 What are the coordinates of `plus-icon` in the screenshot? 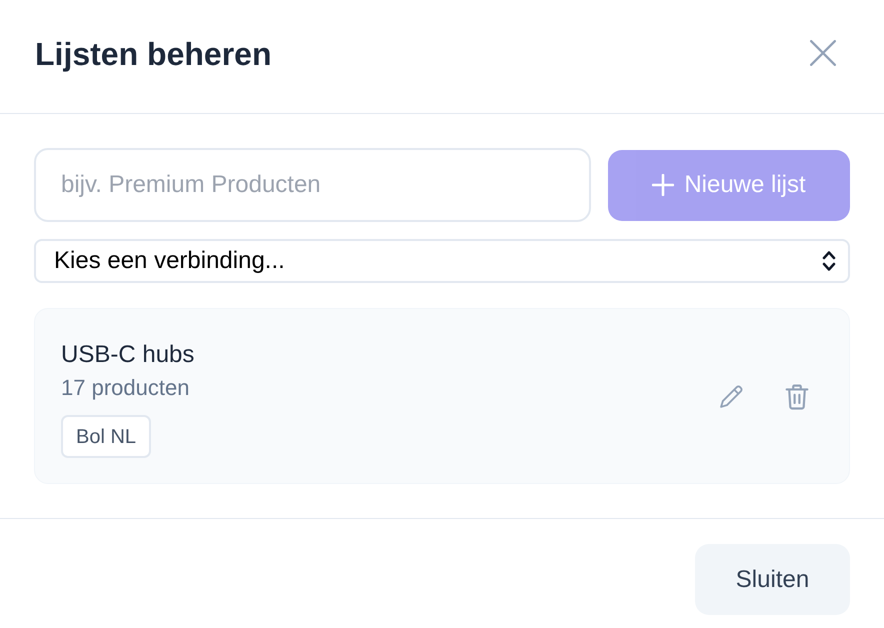 It's located at (663, 185).